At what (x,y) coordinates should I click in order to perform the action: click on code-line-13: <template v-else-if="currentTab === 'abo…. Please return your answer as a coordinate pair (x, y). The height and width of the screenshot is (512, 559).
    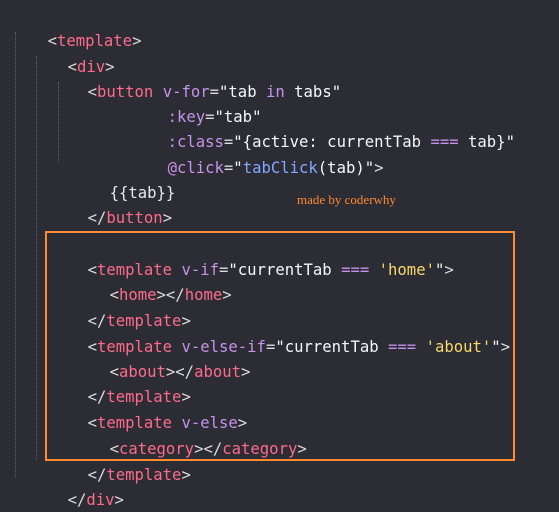
    Looking at the image, I should click on (280, 332).